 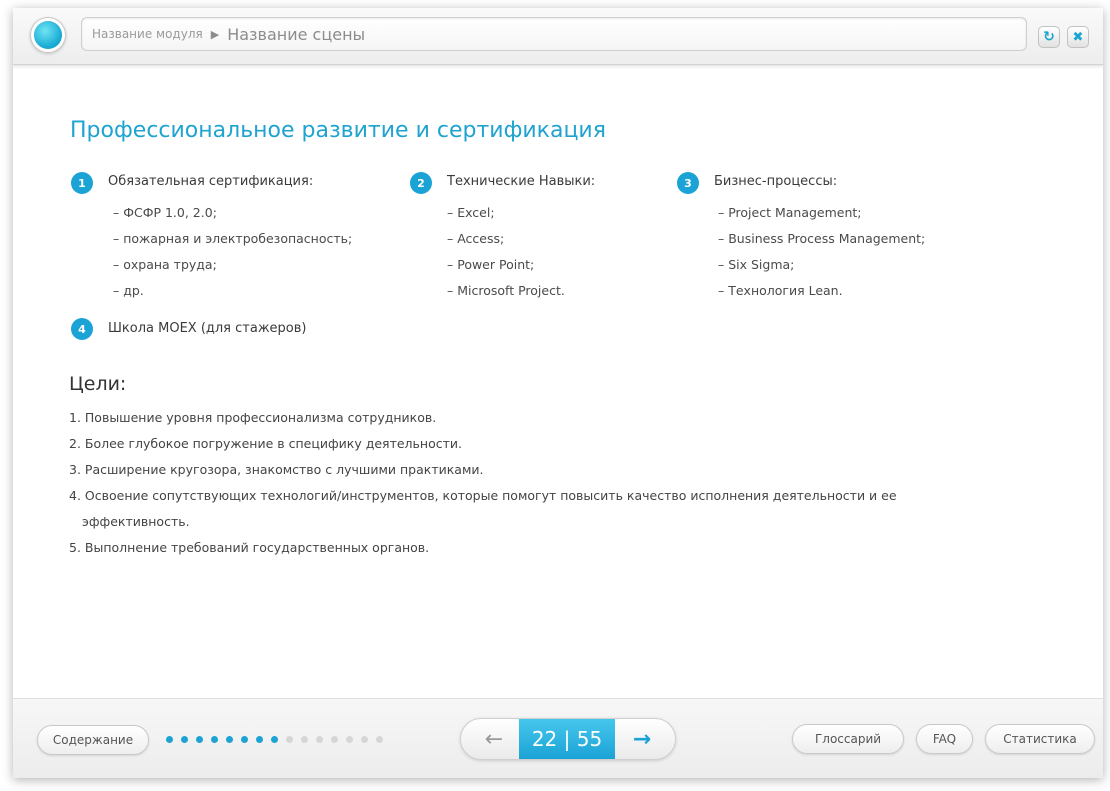 I want to click on column-heading: Обязательная сертификация:, so click(x=211, y=181).